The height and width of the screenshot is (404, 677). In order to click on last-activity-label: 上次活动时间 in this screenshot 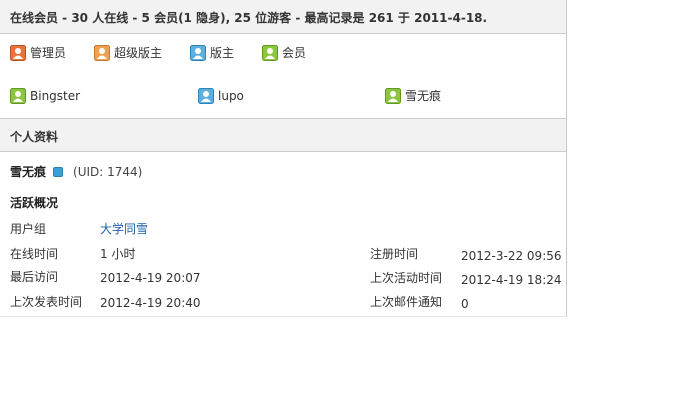, I will do `click(406, 278)`.